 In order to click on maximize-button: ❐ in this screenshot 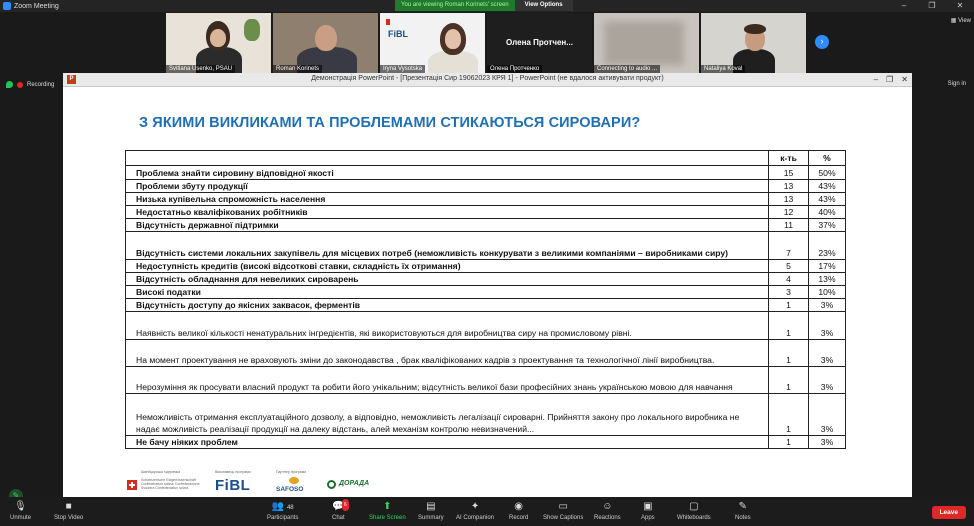, I will do `click(932, 6)`.